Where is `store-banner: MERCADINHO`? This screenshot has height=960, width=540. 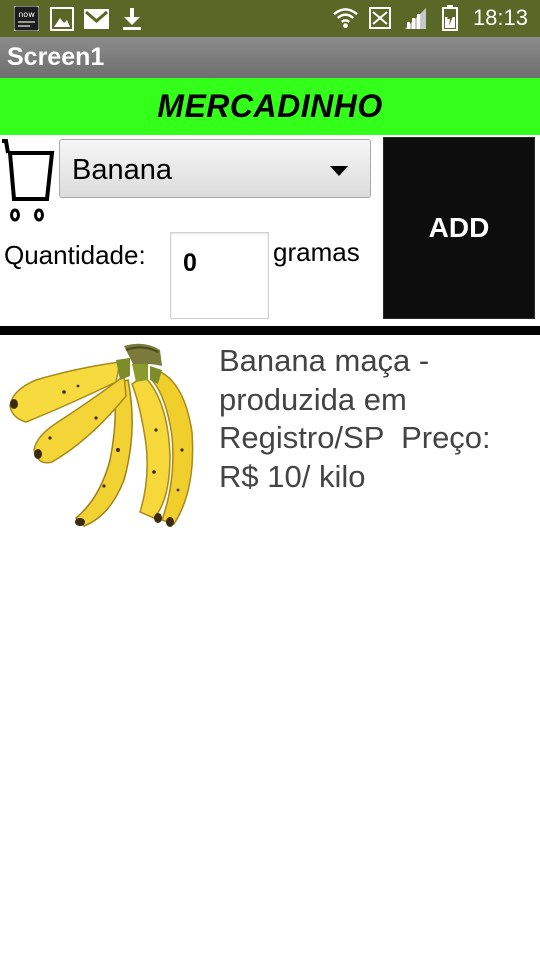
store-banner: MERCADINHO is located at coordinates (270, 106).